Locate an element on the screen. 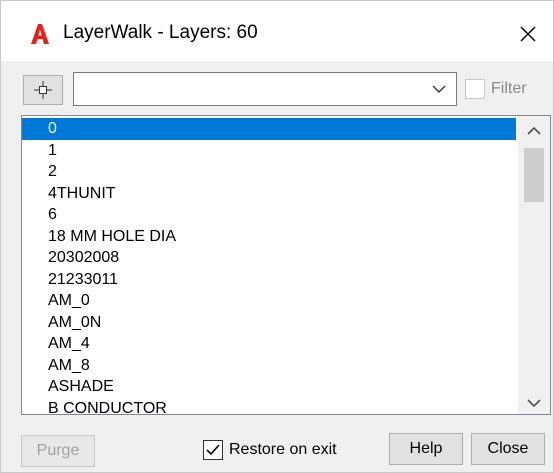 The width and height of the screenshot is (554, 473). autocad-a-icon is located at coordinates (40, 34).